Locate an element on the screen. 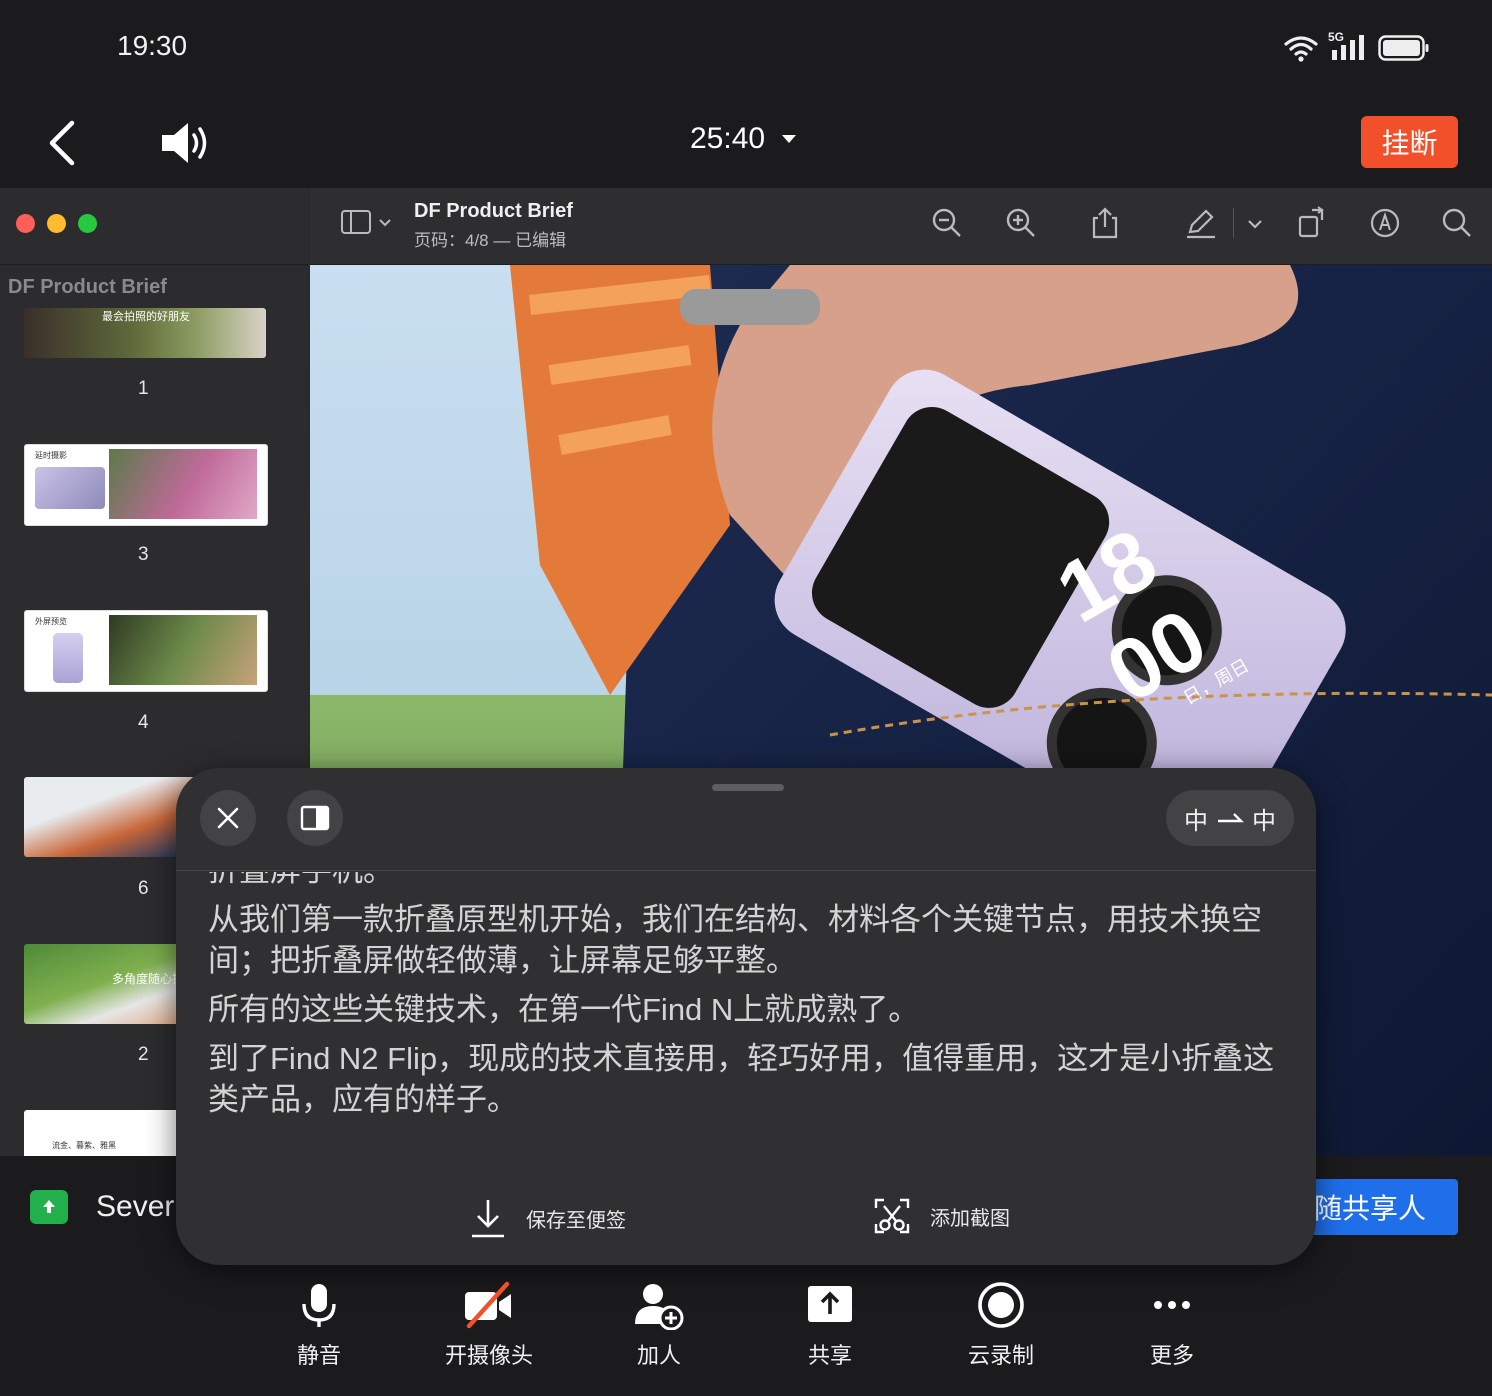 Image resolution: width=1492 pixels, height=1396 pixels. speaker-icon is located at coordinates (184, 143).